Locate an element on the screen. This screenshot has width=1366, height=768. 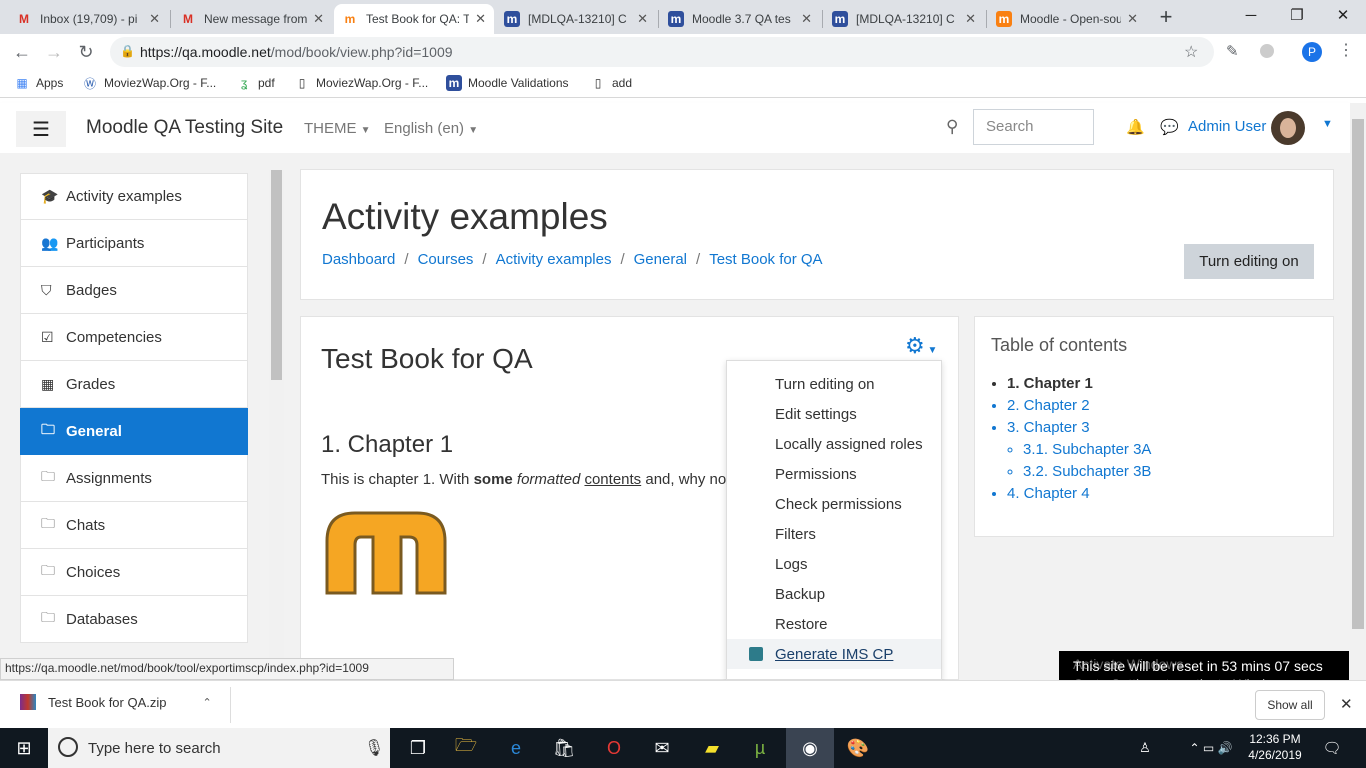
sticky-notes-icon: ▰ is located at coordinates (712, 748).